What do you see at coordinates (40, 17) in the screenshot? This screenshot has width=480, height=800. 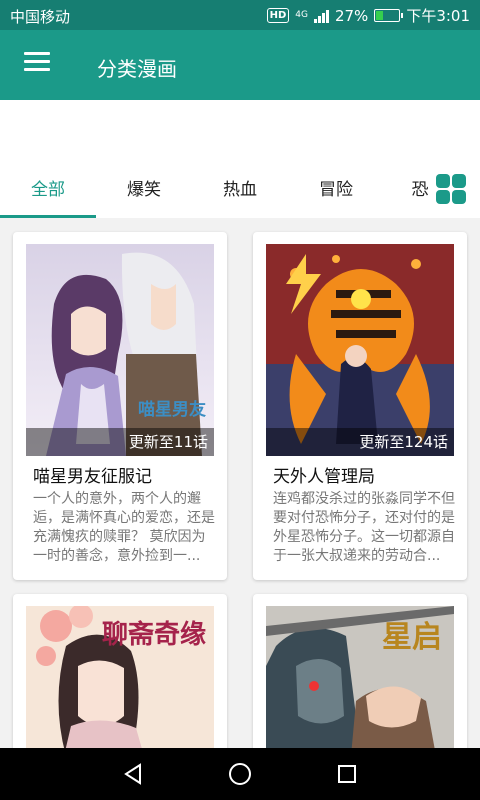 I see `carrier-name: 中国移动` at bounding box center [40, 17].